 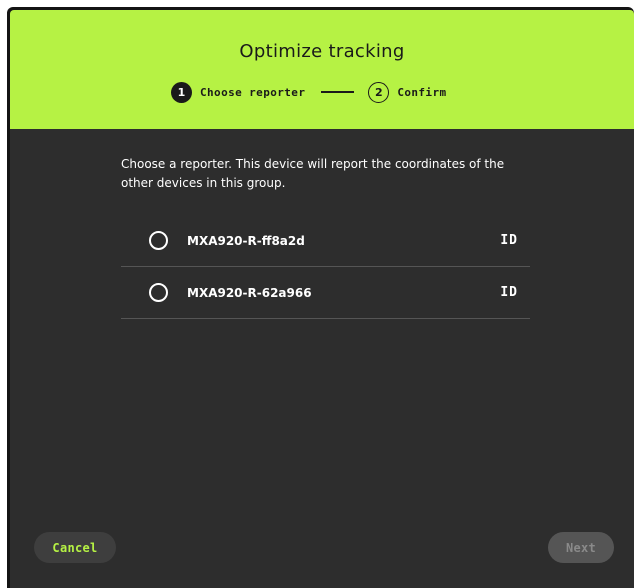 What do you see at coordinates (322, 51) in the screenshot?
I see `dialog-title: Optimize tracking` at bounding box center [322, 51].